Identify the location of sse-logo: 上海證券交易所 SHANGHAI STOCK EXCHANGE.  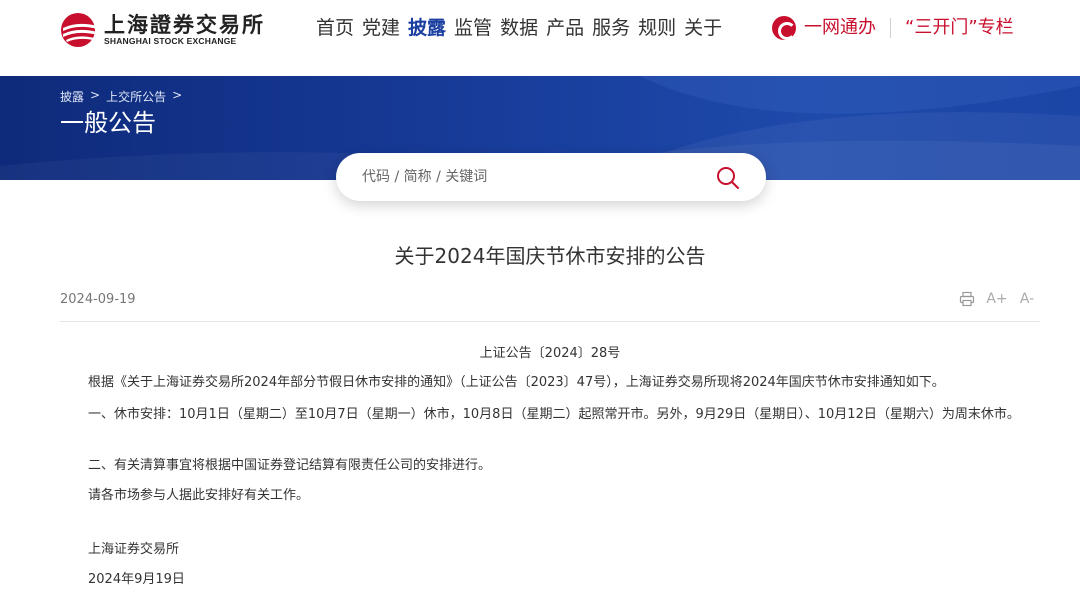
(162, 30).